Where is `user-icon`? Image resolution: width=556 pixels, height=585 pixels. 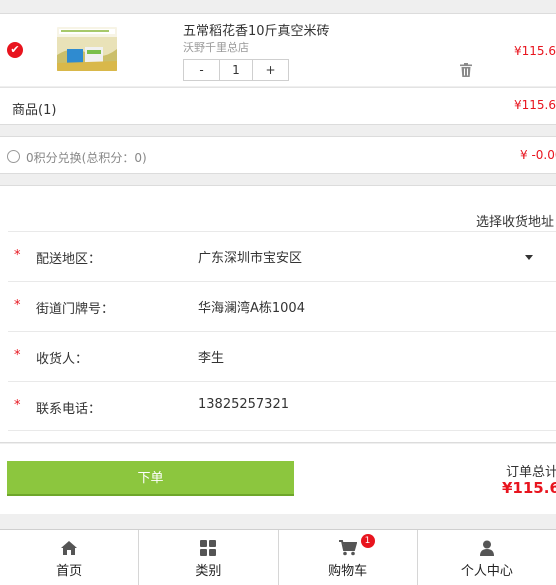 user-icon is located at coordinates (486, 548).